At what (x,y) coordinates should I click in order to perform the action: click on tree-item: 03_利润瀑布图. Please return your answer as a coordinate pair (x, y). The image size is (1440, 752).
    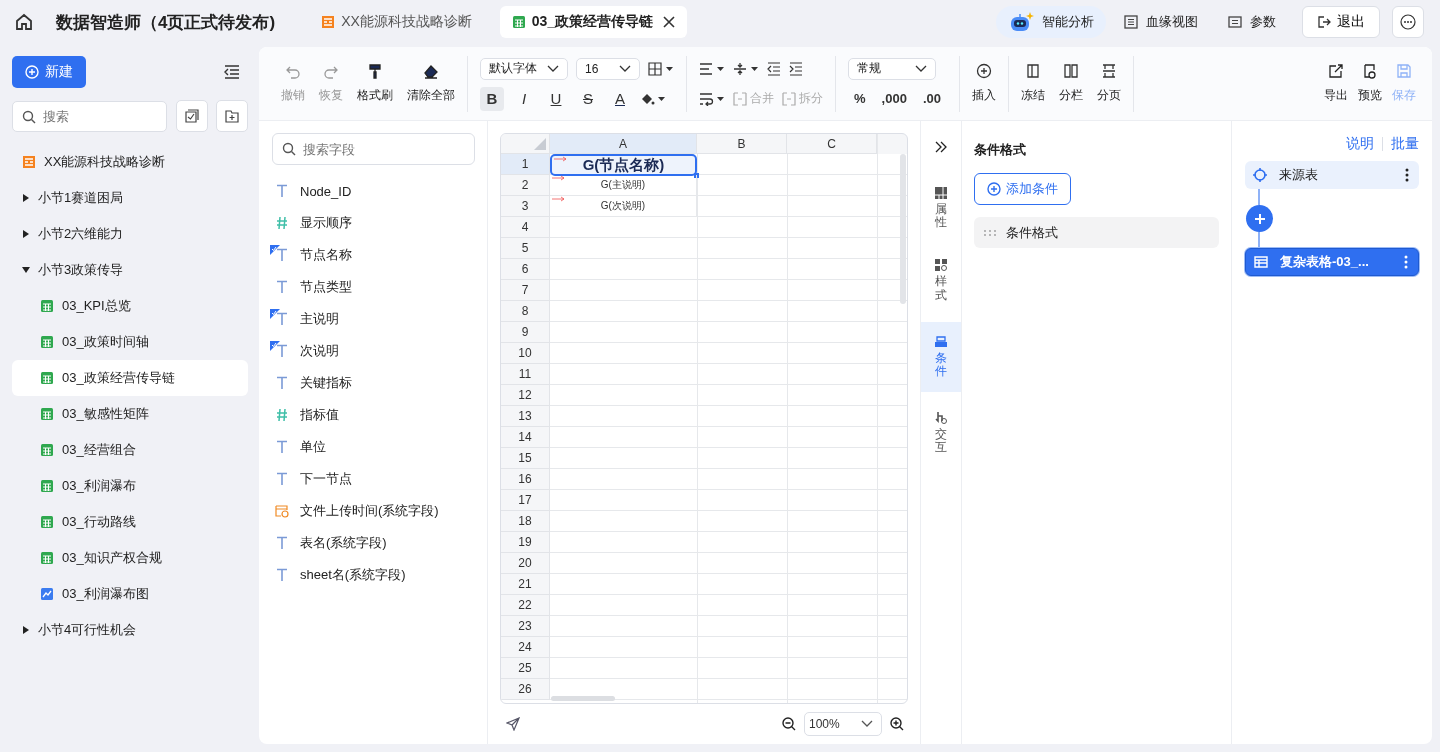
    Looking at the image, I should click on (130, 594).